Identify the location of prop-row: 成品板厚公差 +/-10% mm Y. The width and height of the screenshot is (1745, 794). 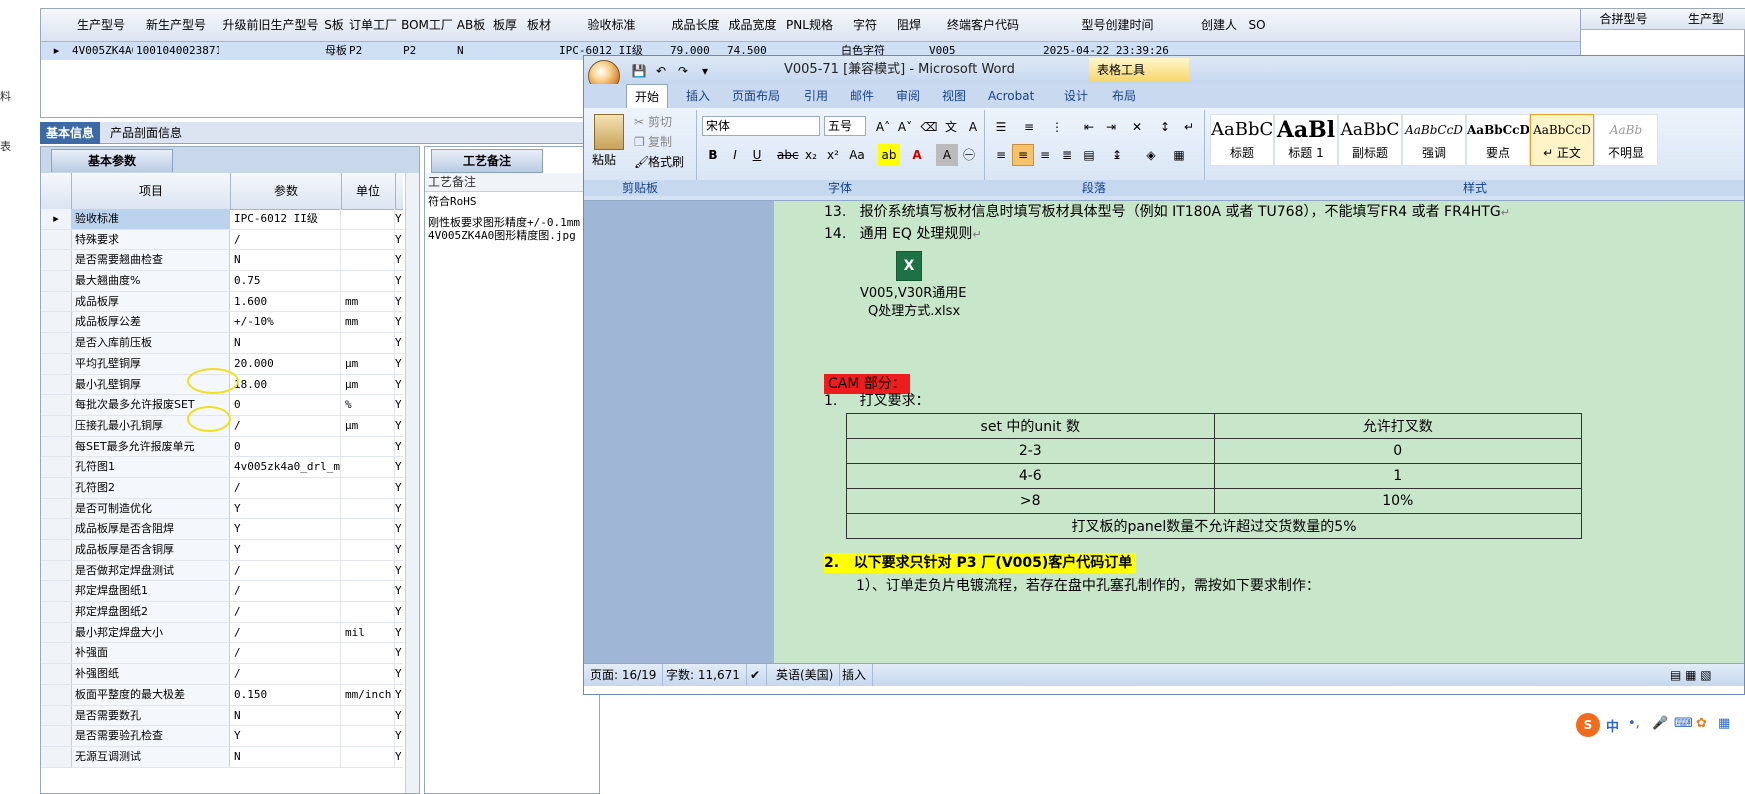
(222, 323).